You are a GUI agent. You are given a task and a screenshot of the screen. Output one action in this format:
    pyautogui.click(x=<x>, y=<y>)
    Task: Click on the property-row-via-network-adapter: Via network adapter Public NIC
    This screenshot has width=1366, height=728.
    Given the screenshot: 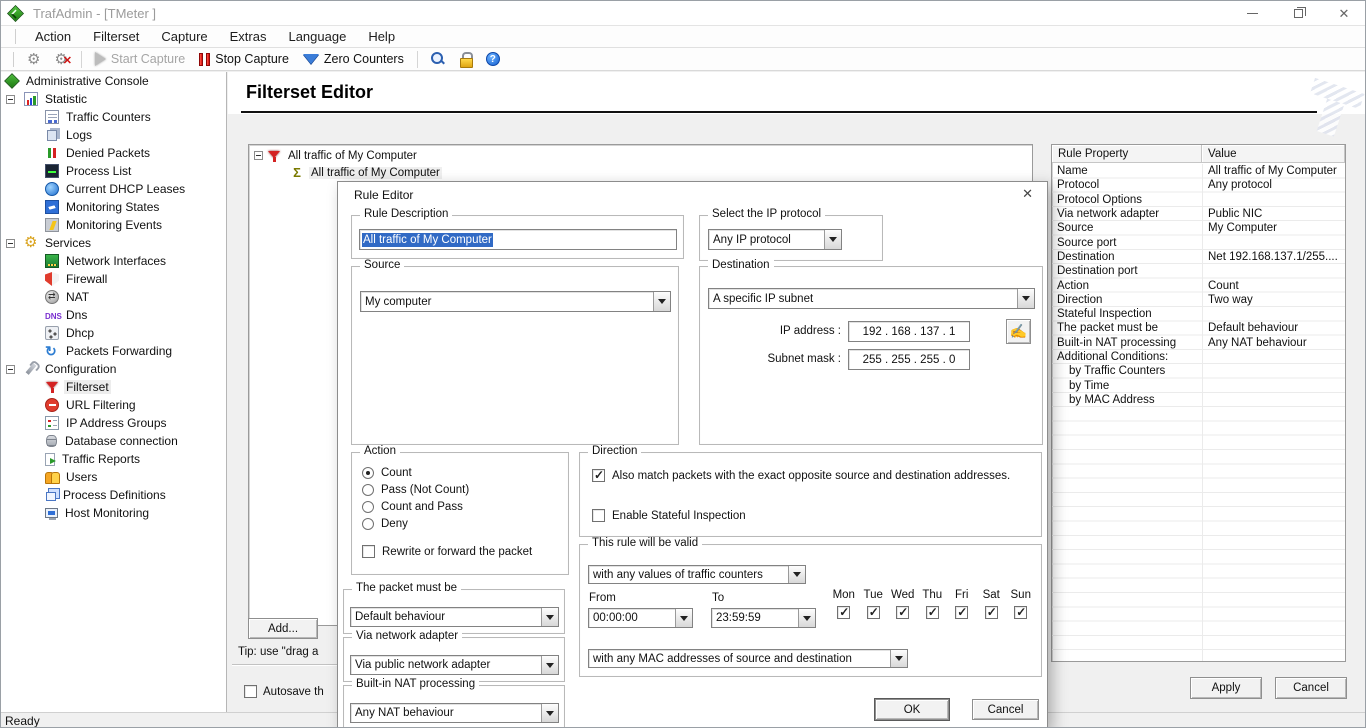 What is the action you would take?
    pyautogui.click(x=1198, y=214)
    